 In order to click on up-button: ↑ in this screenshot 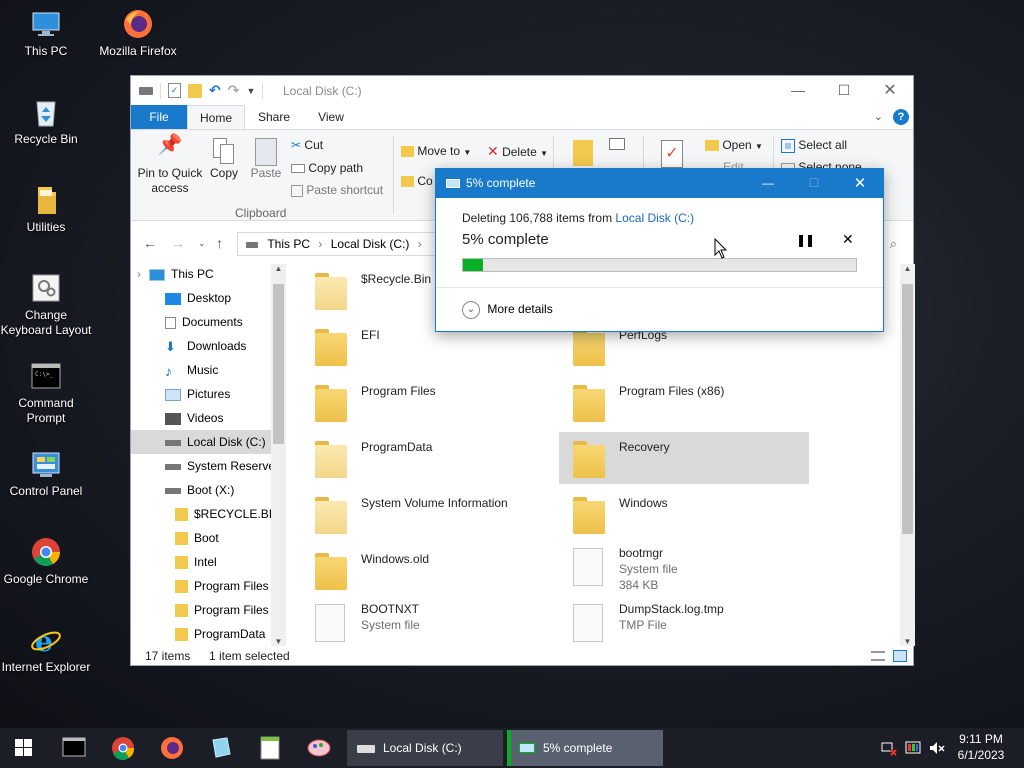, I will do `click(219, 243)`.